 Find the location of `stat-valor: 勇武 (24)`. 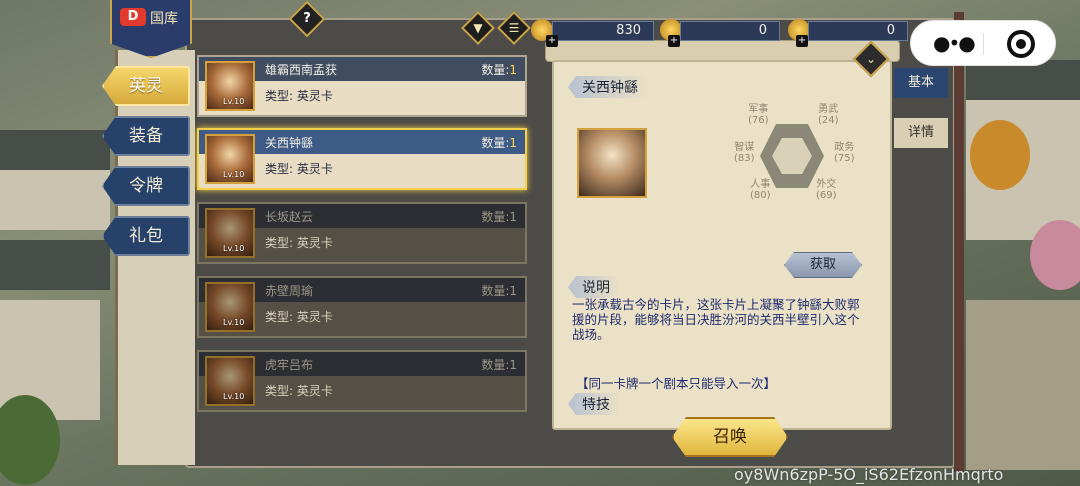

stat-valor: 勇武 (24) is located at coordinates (828, 115).